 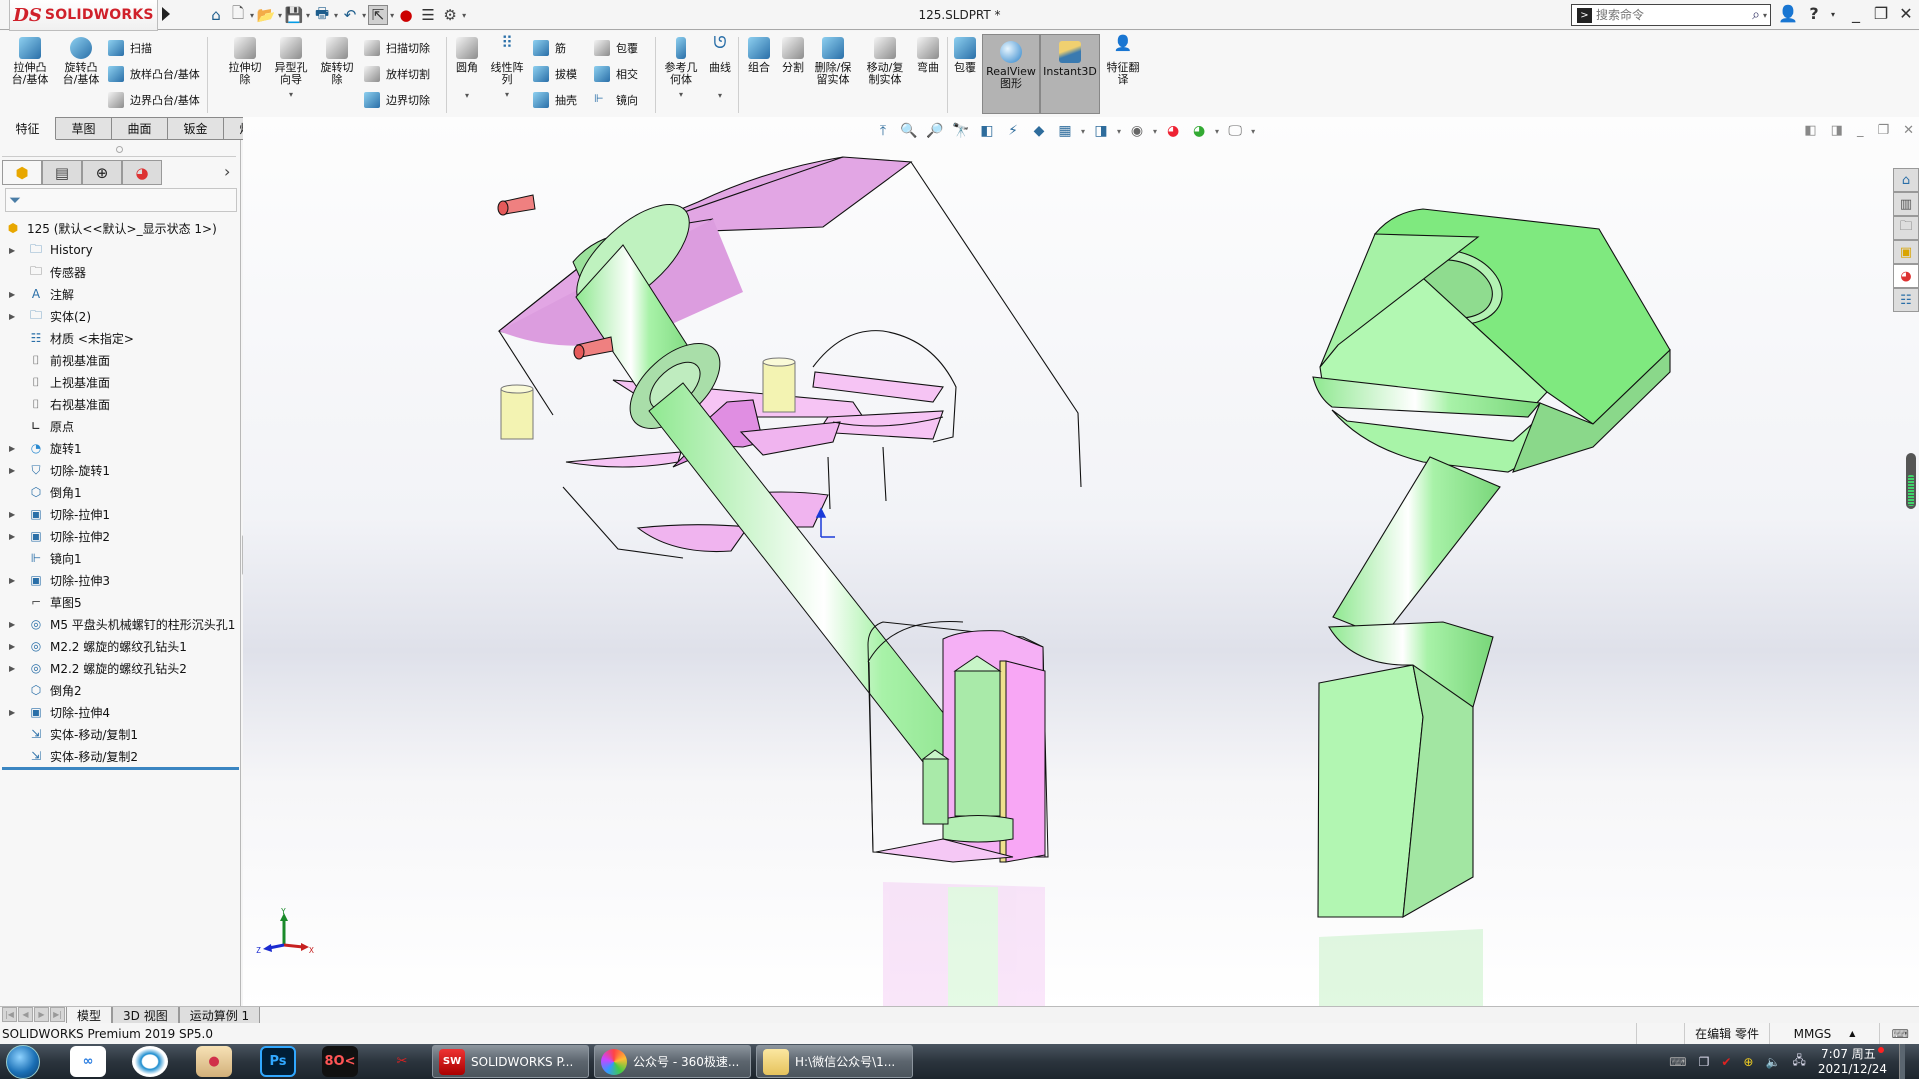 I want to click on curves-button: ᘎ 曲线 ▾, so click(x=720, y=68).